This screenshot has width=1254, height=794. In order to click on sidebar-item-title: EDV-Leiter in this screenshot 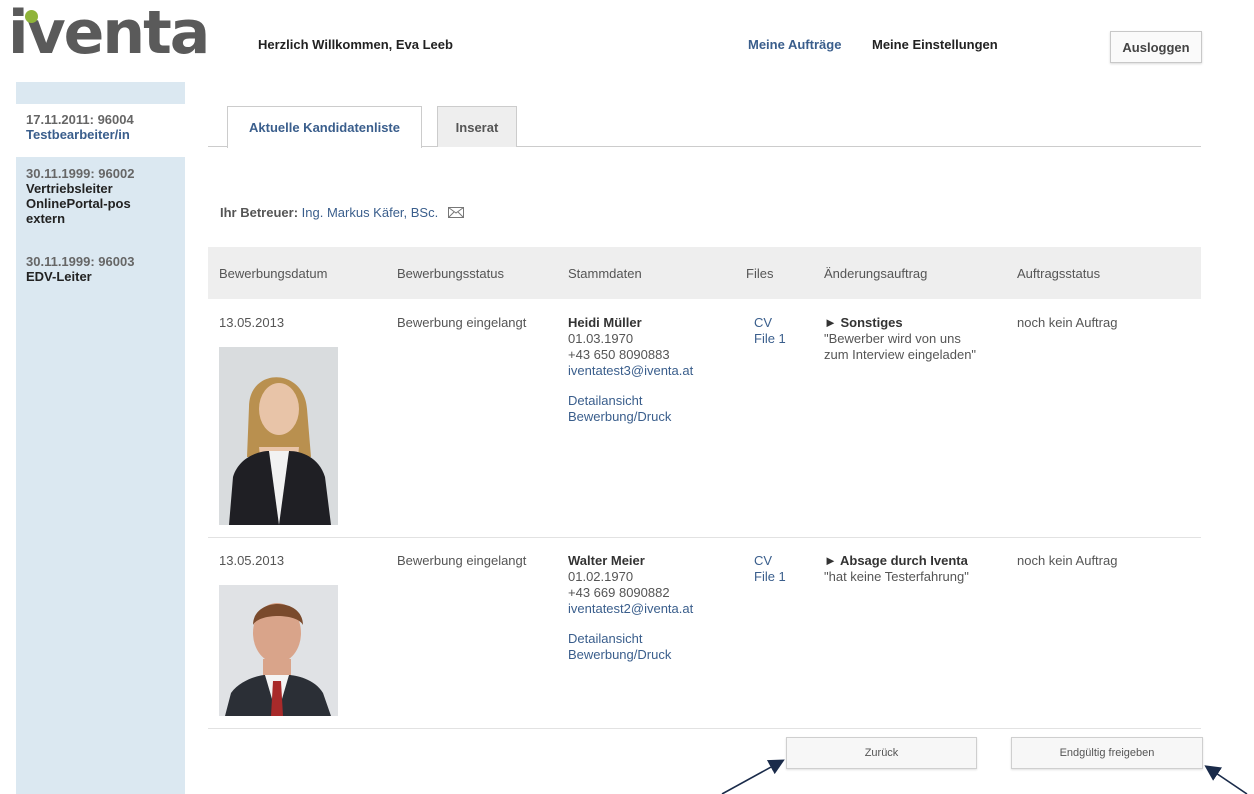, I will do `click(59, 276)`.